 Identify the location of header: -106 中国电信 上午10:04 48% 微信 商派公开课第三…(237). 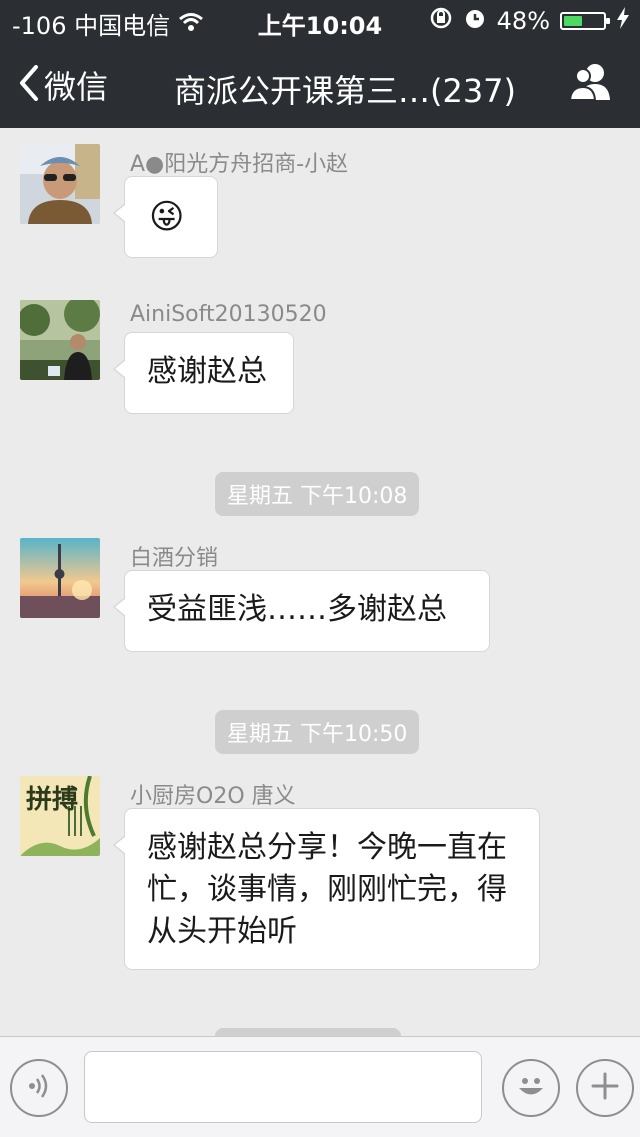
(320, 64).